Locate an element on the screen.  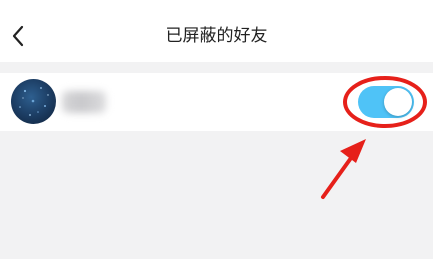
page-title: 已屏蔽的好友 is located at coordinates (216, 36).